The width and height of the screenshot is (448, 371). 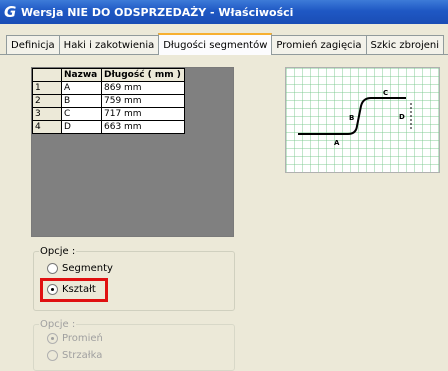 What do you see at coordinates (319, 44) in the screenshot?
I see `tab-promien-zagiecia: Promień zagięcia` at bounding box center [319, 44].